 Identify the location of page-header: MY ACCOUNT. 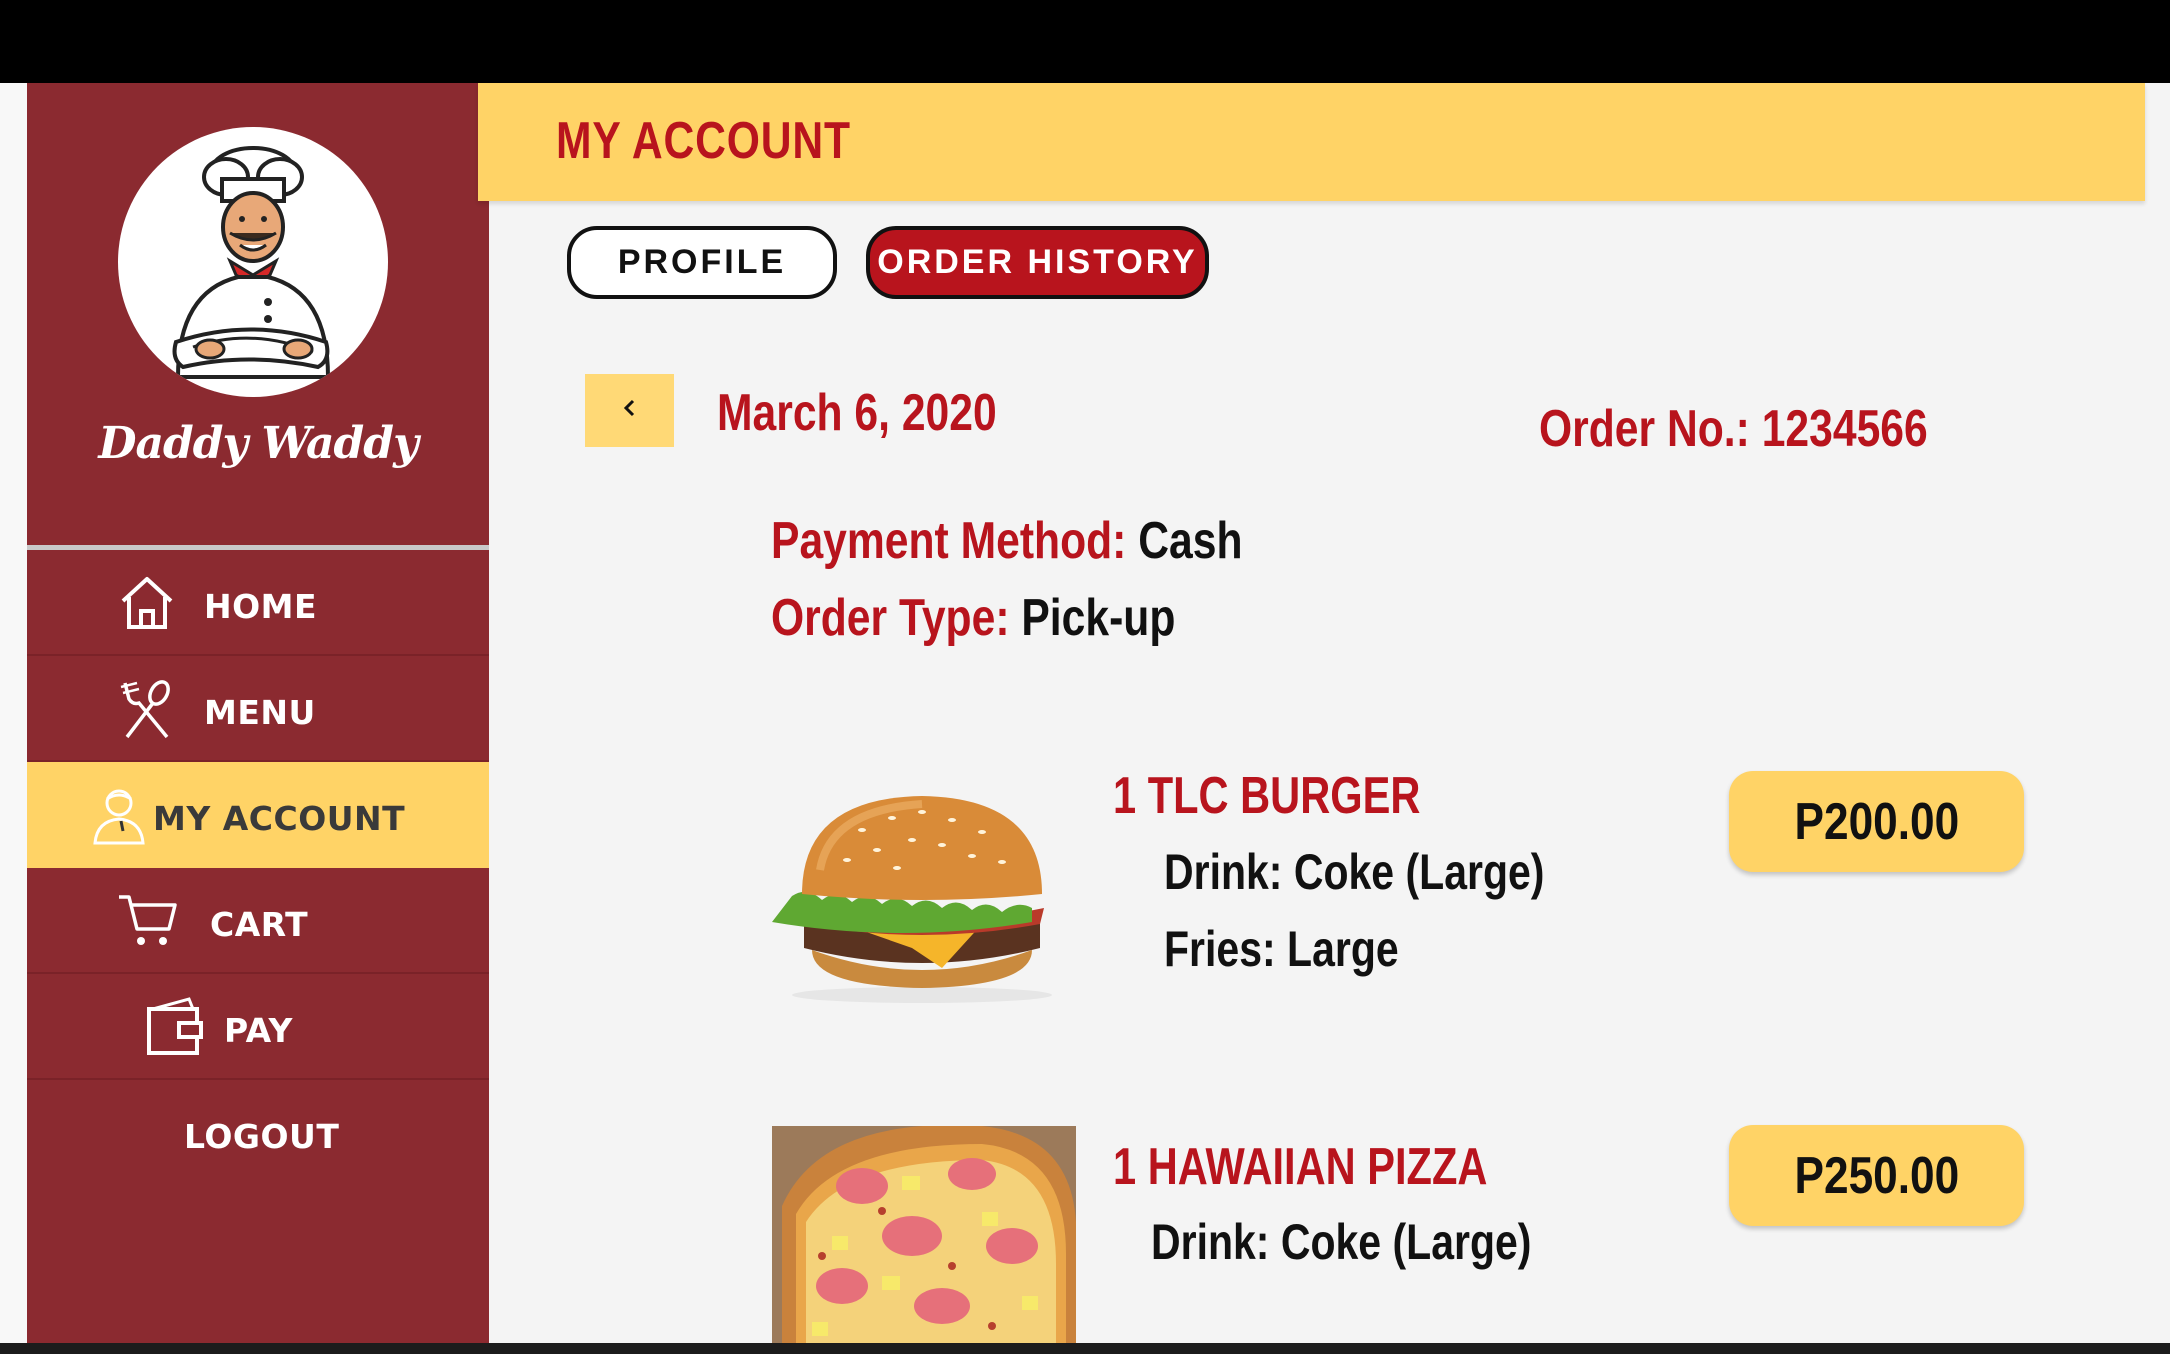
(1311, 142).